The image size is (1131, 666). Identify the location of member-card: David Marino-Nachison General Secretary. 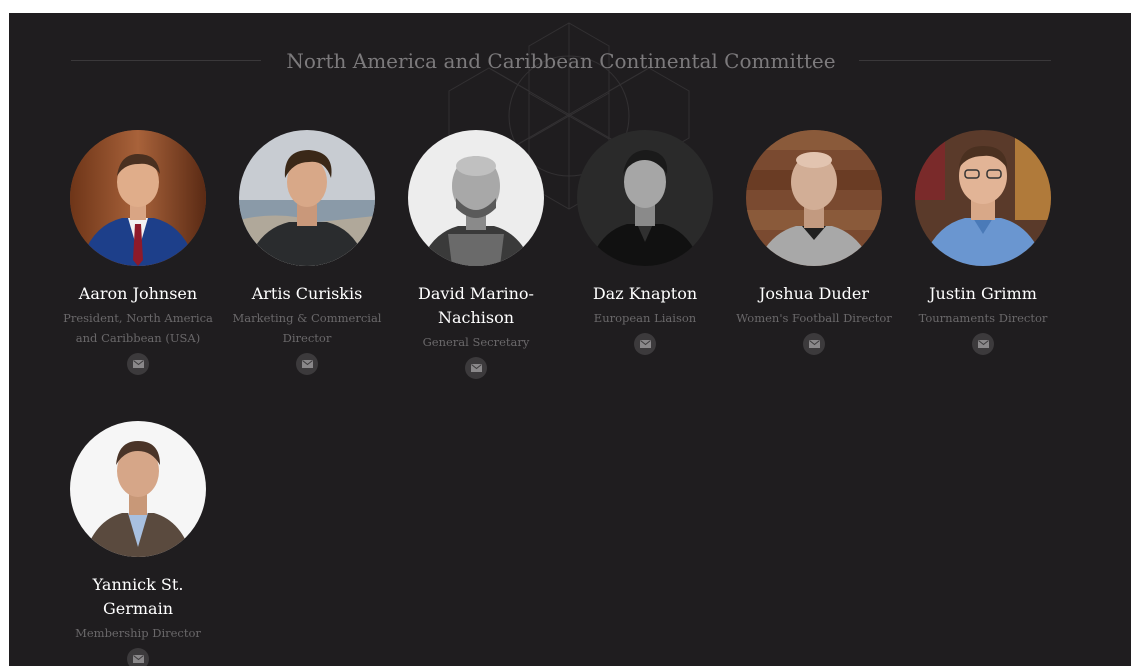
(476, 254).